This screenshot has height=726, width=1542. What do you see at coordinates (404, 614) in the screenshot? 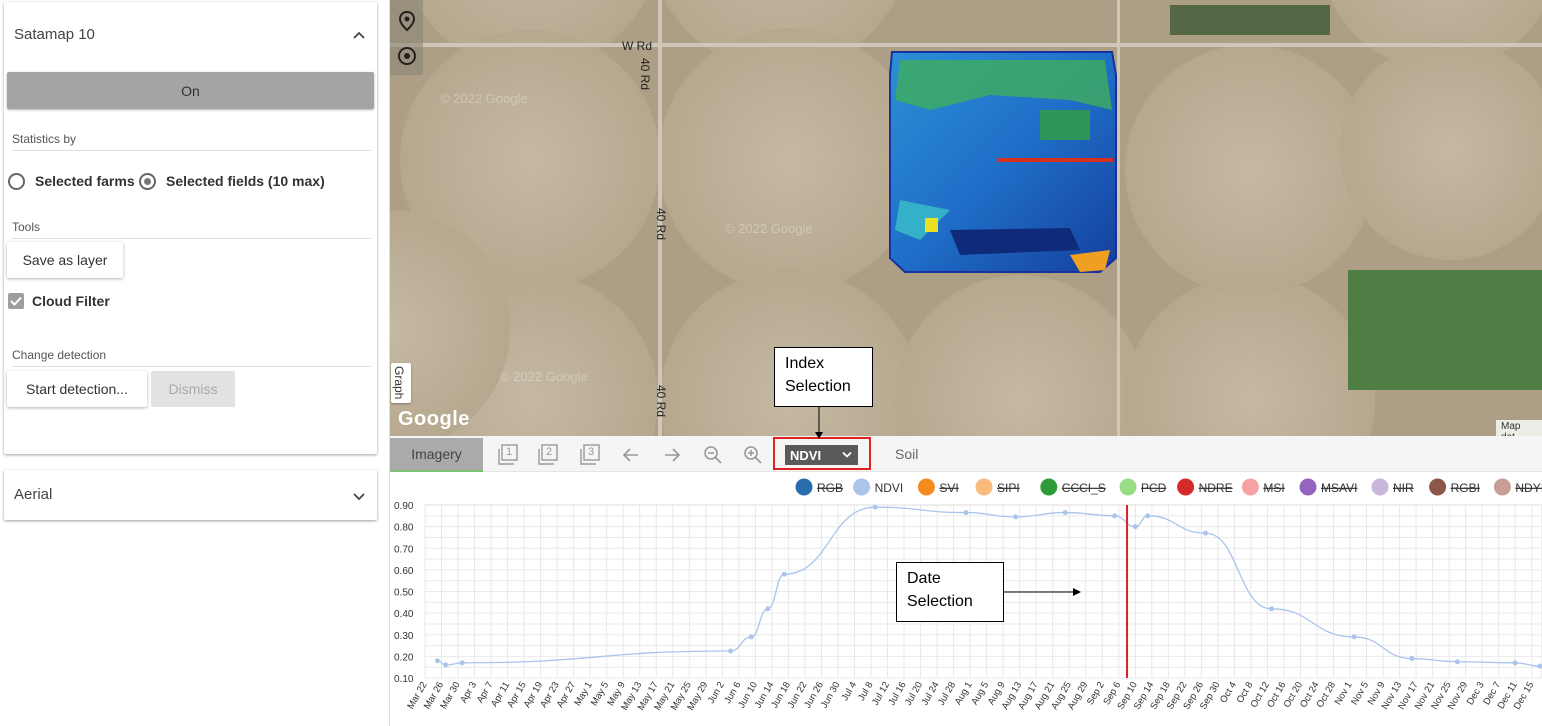
I see `y-tick-label: 0.40` at bounding box center [404, 614].